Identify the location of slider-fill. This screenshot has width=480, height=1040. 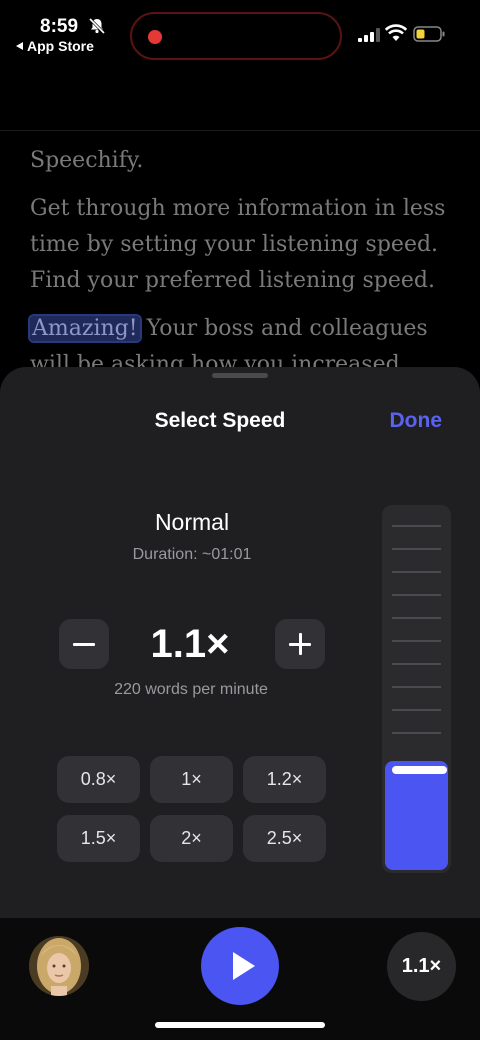
(416, 815).